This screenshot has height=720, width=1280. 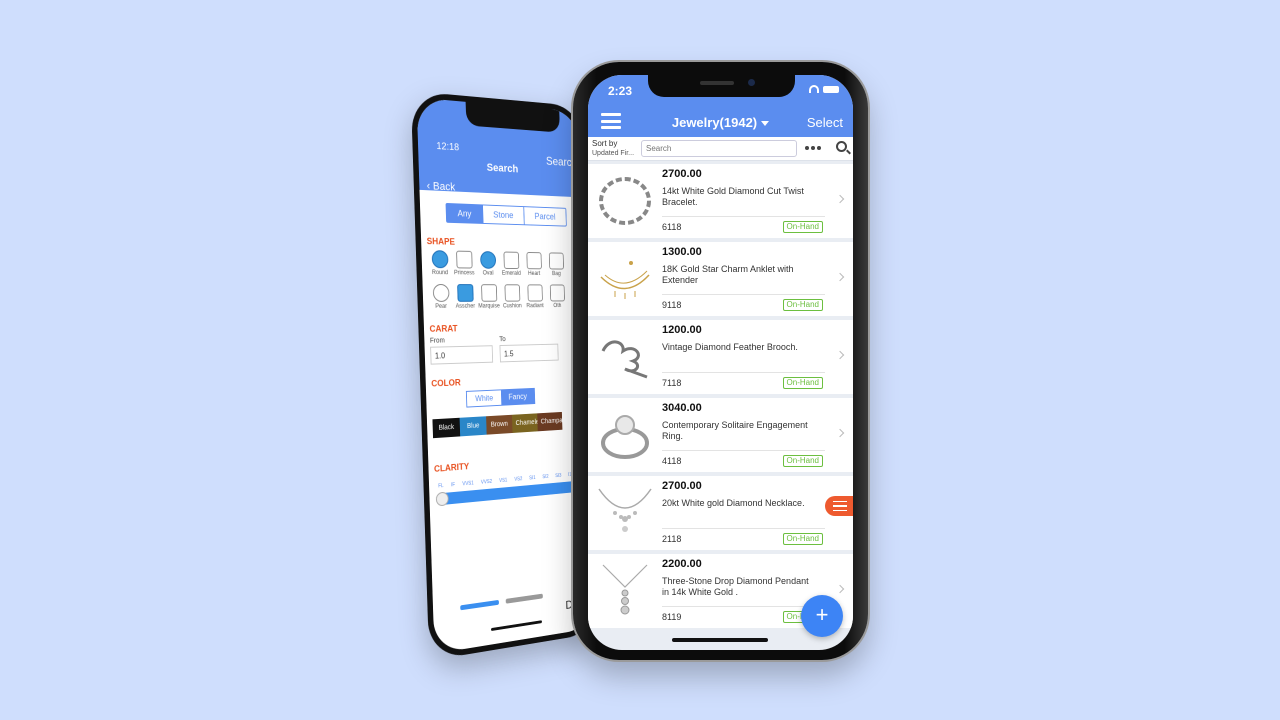 I want to click on shape-option: Radiant, so click(x=534, y=296).